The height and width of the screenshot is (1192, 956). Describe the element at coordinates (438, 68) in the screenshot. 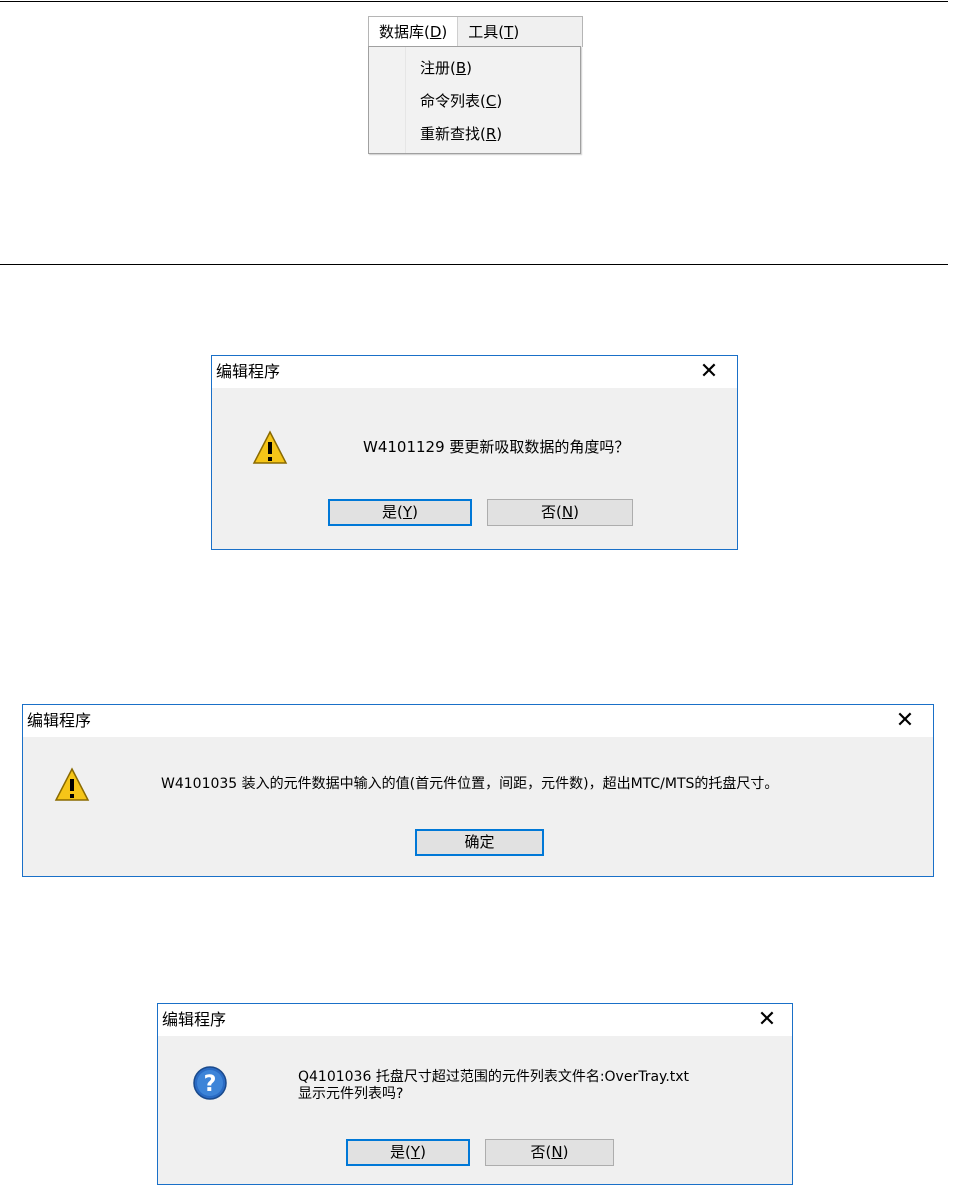

I see `menu-item-register-label: 注册(` at that location.